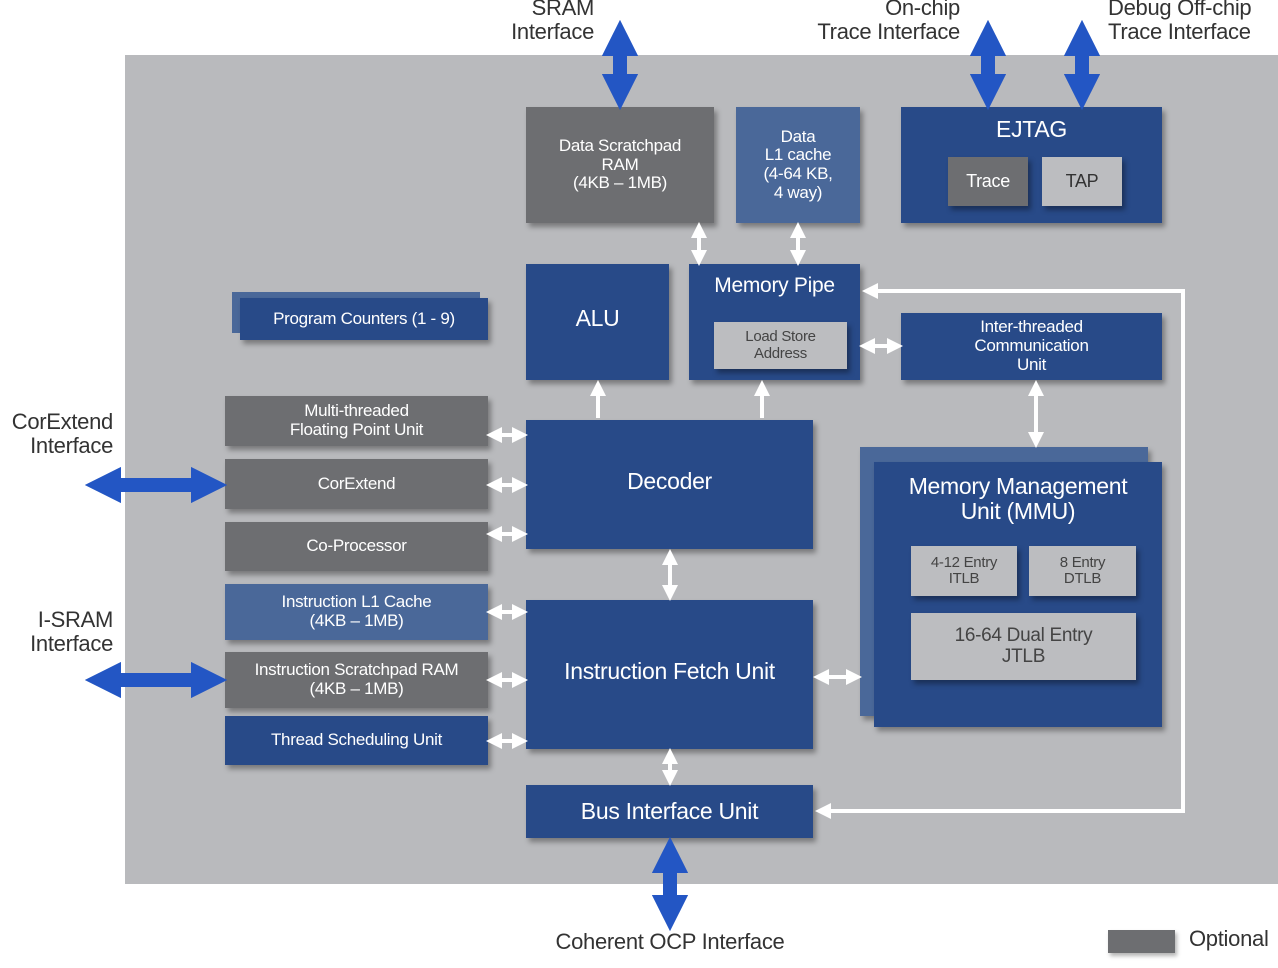  I want to click on legend-optional-swatch, so click(1141, 941).